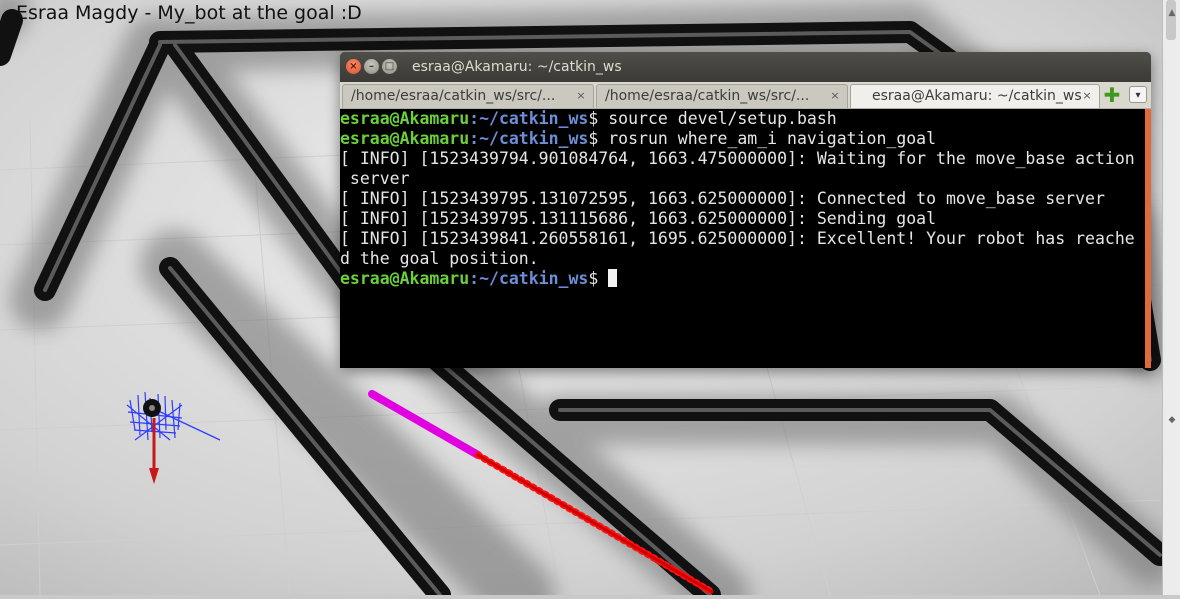 This screenshot has width=1180, height=599. I want to click on overlay-caption: Esraa Magdy - My_bot at the goal :D, so click(189, 13).